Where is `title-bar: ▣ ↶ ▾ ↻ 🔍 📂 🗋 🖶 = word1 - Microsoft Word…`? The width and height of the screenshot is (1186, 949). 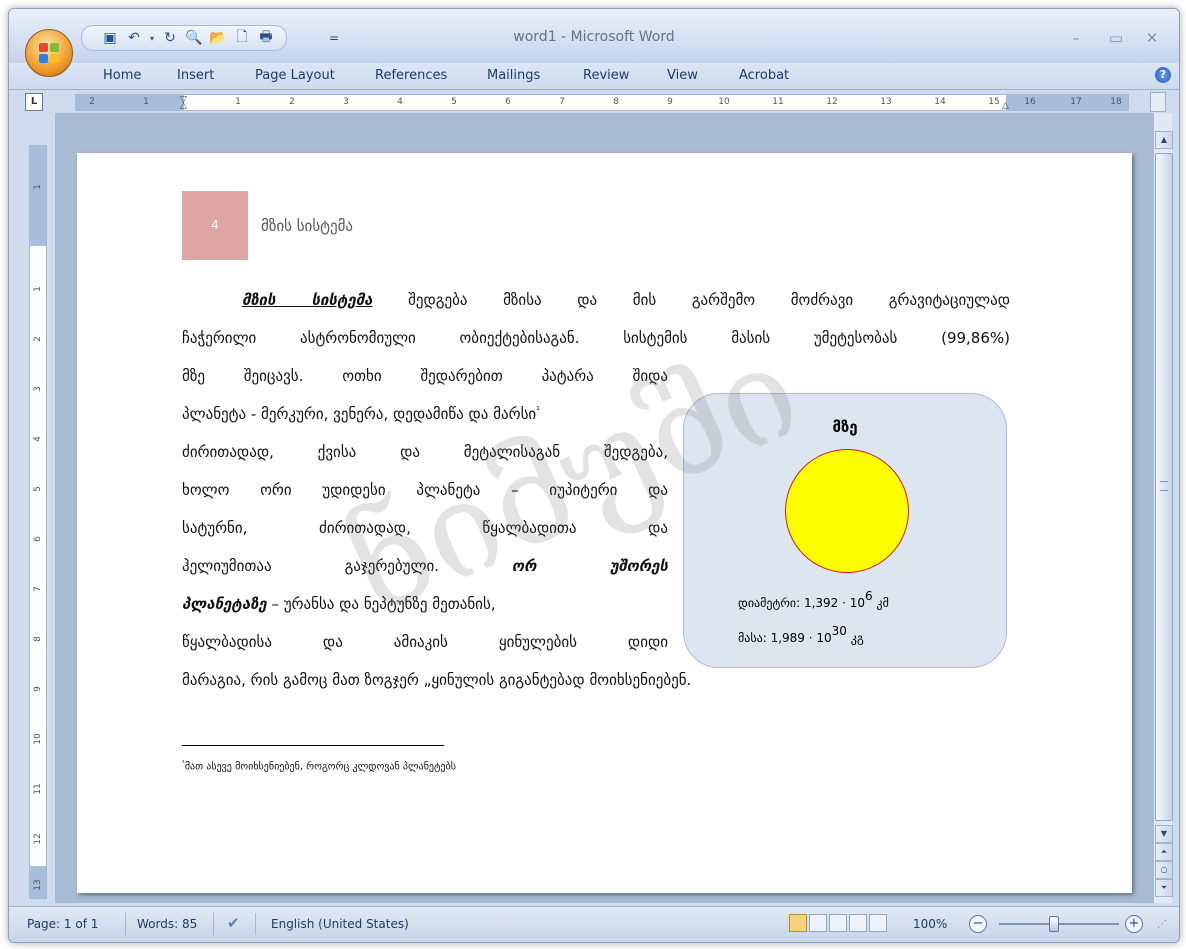 title-bar: ▣ ↶ ▾ ↻ 🔍 📂 🗋 🖶 = word1 - Microsoft Word… is located at coordinates (594, 36).